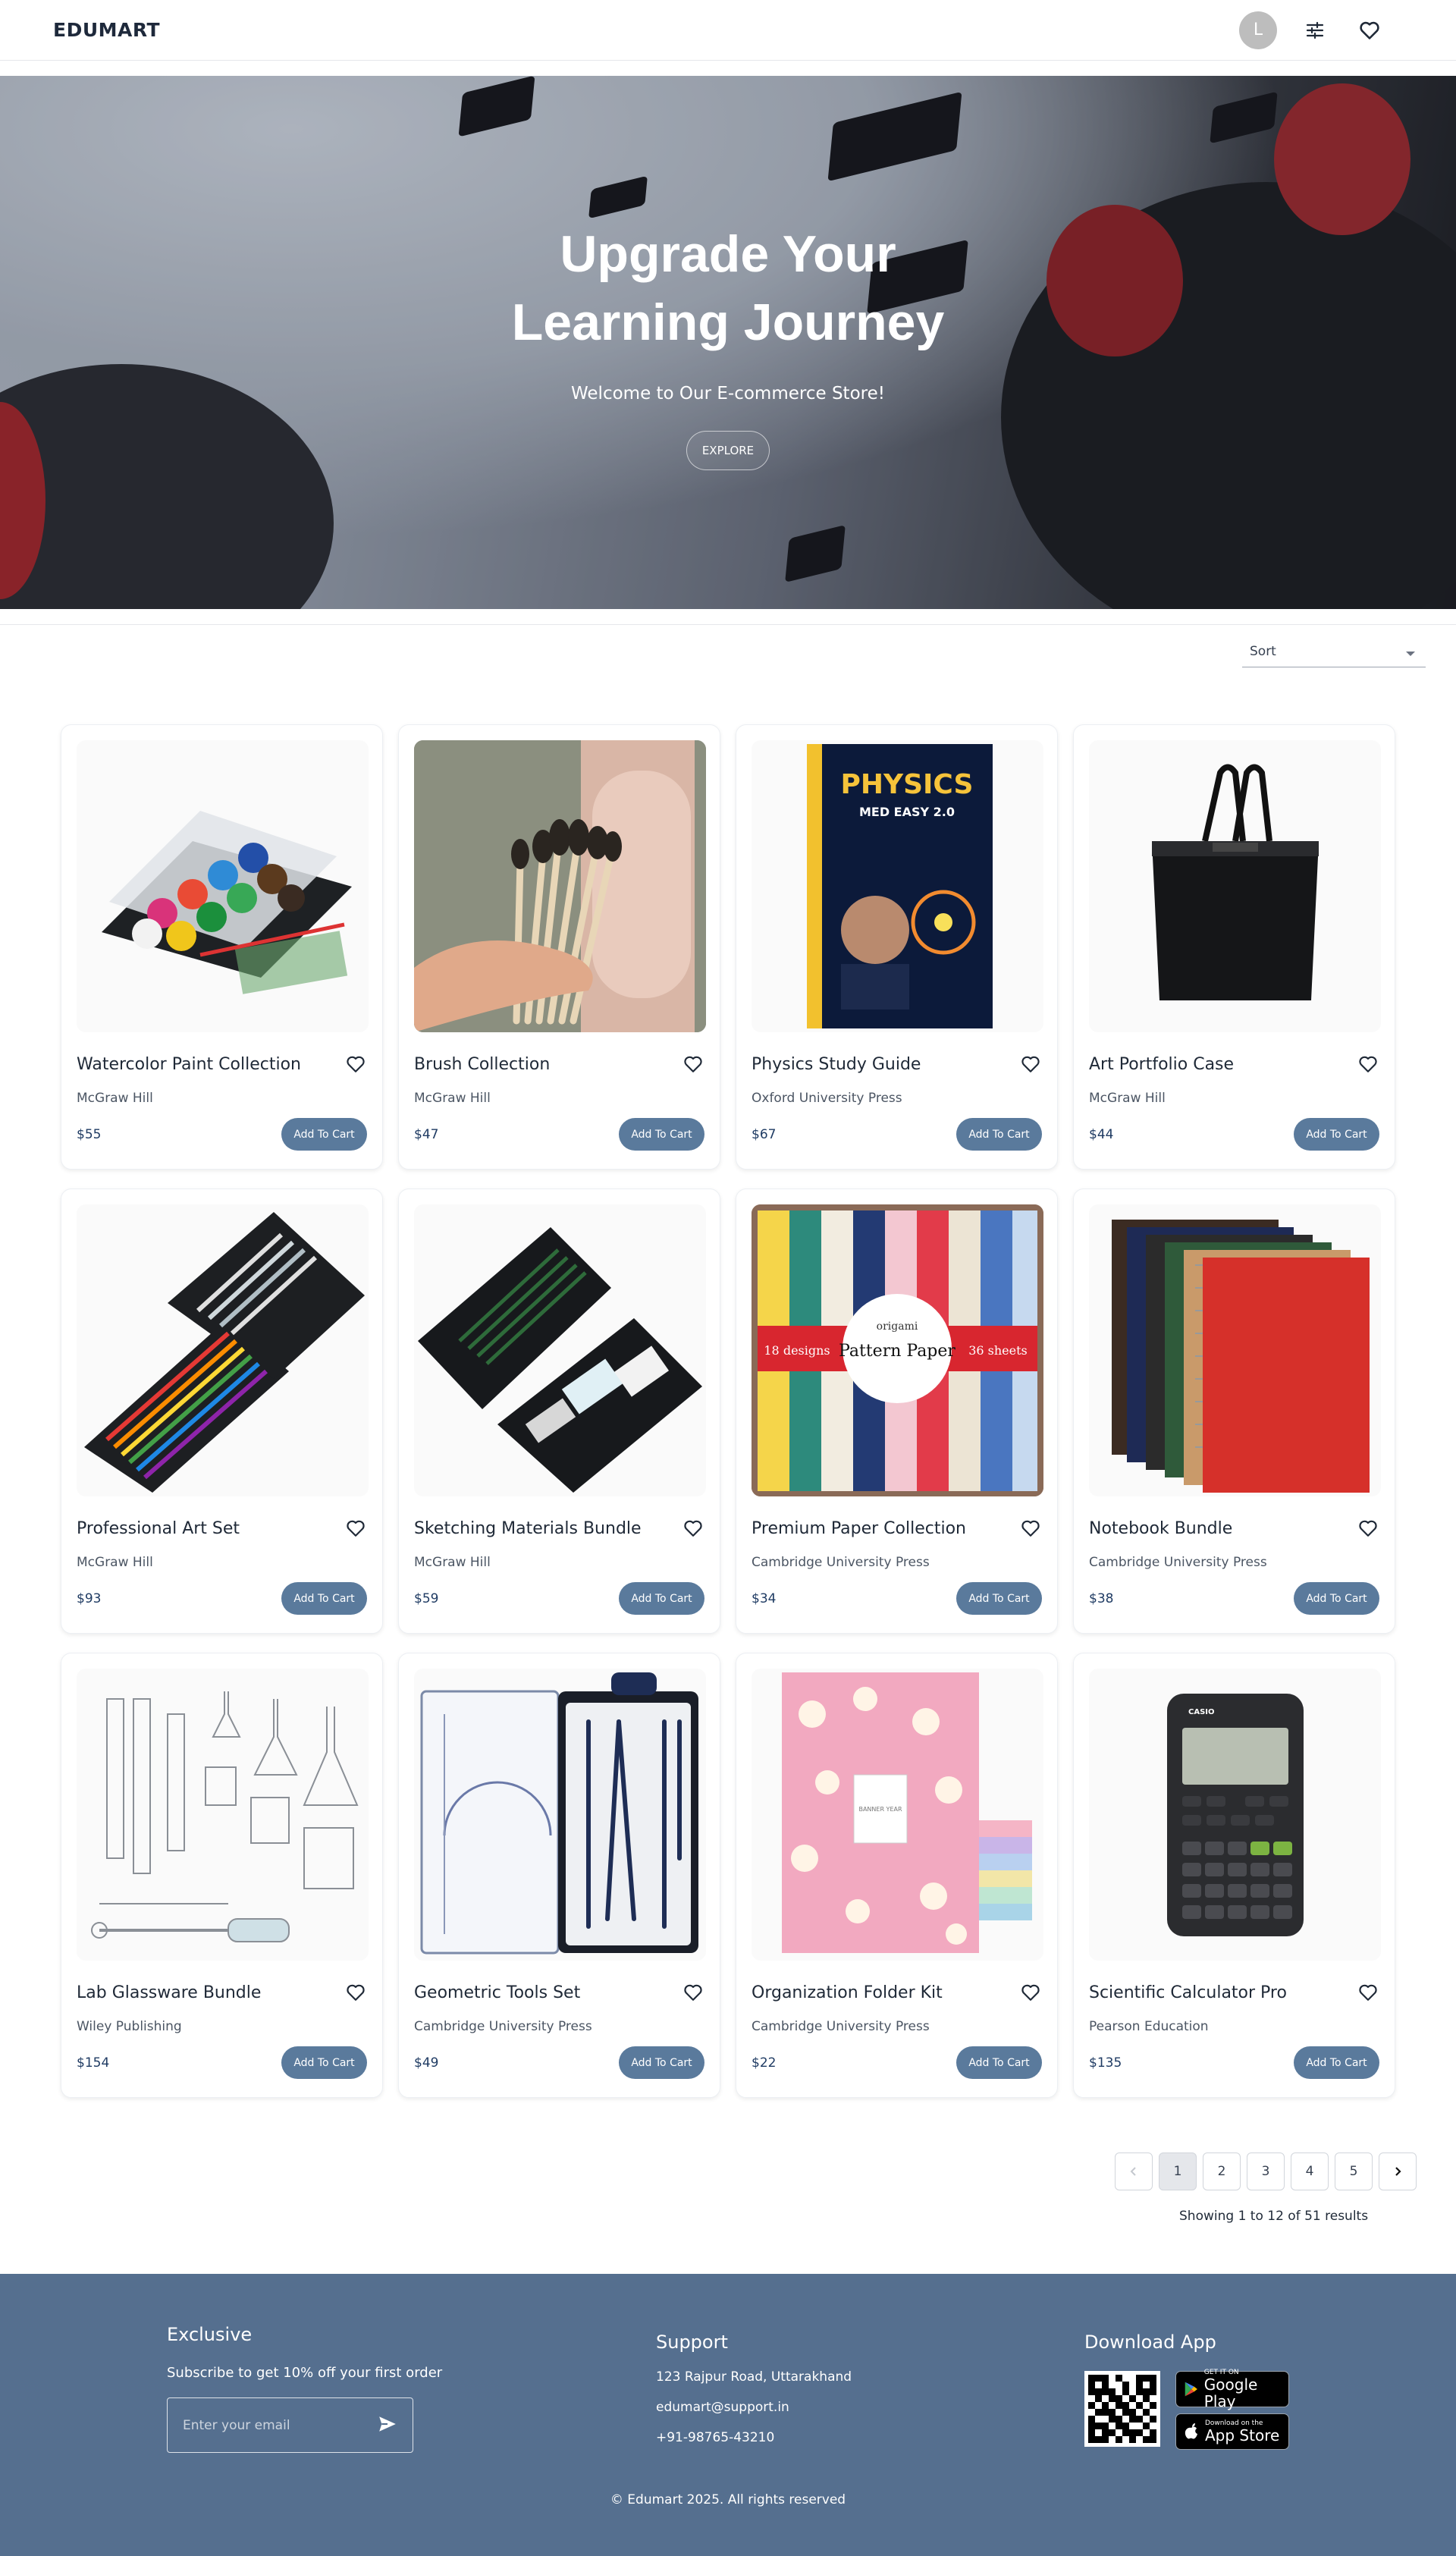 The image size is (1456, 2556). What do you see at coordinates (169, 1992) in the screenshot?
I see `product-title: Lab Glassware Bundle` at bounding box center [169, 1992].